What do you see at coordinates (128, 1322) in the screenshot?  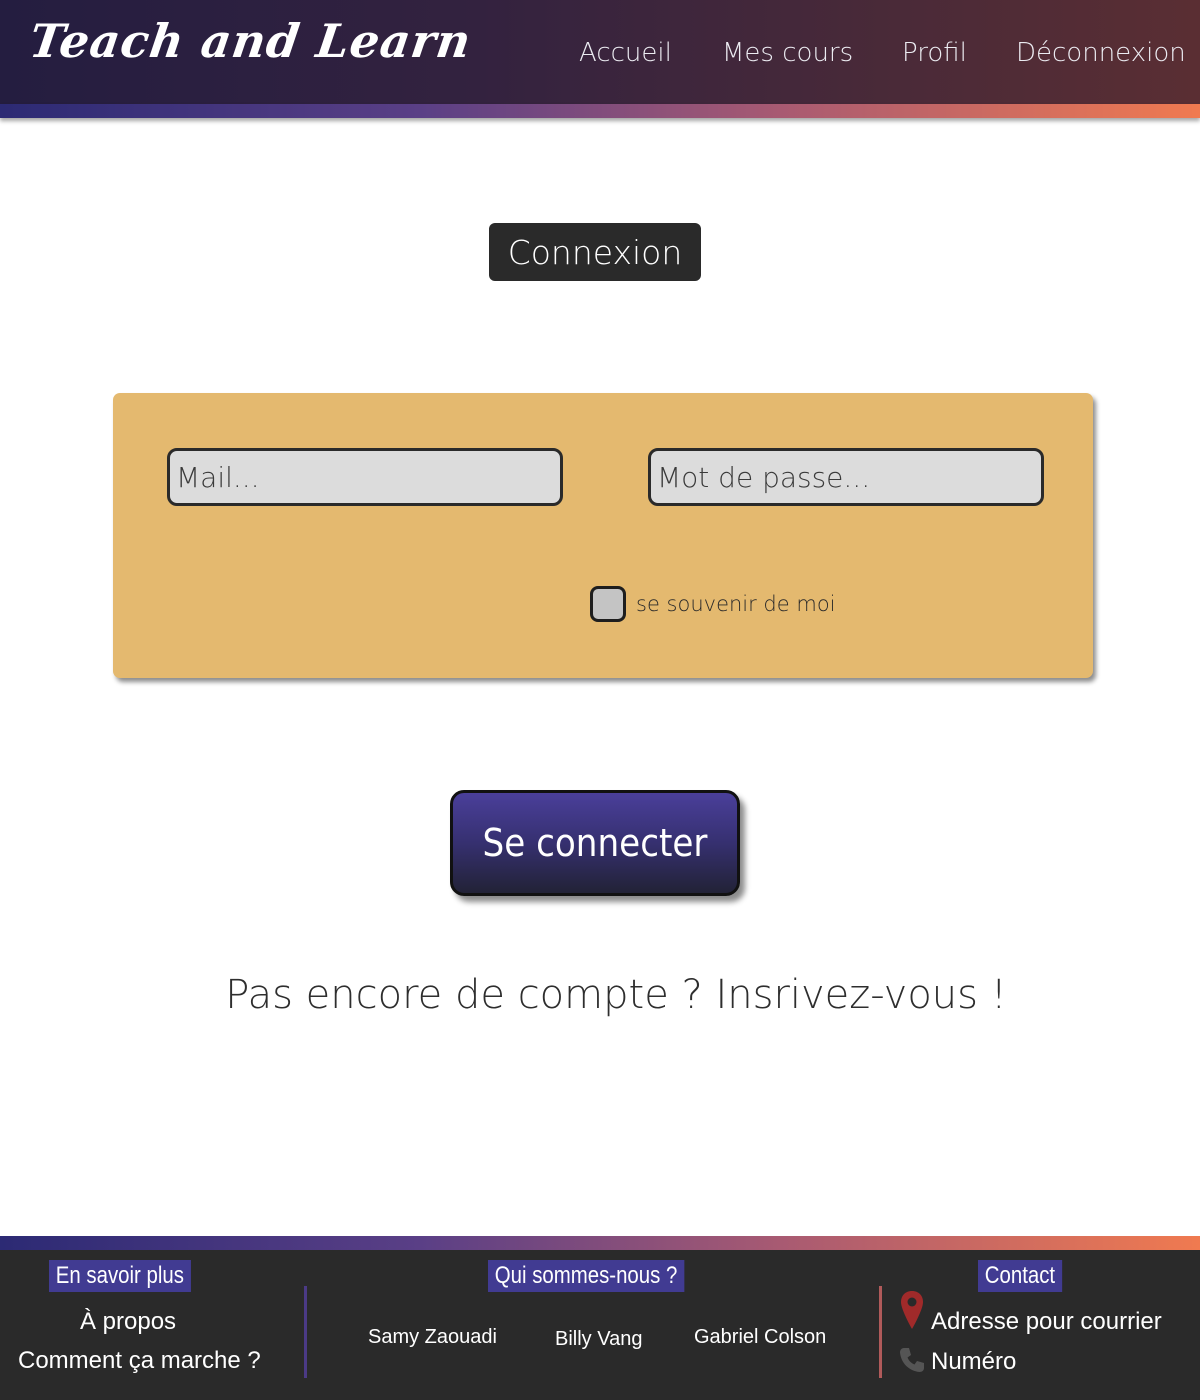 I see `footer-link-a-propos: À propos` at bounding box center [128, 1322].